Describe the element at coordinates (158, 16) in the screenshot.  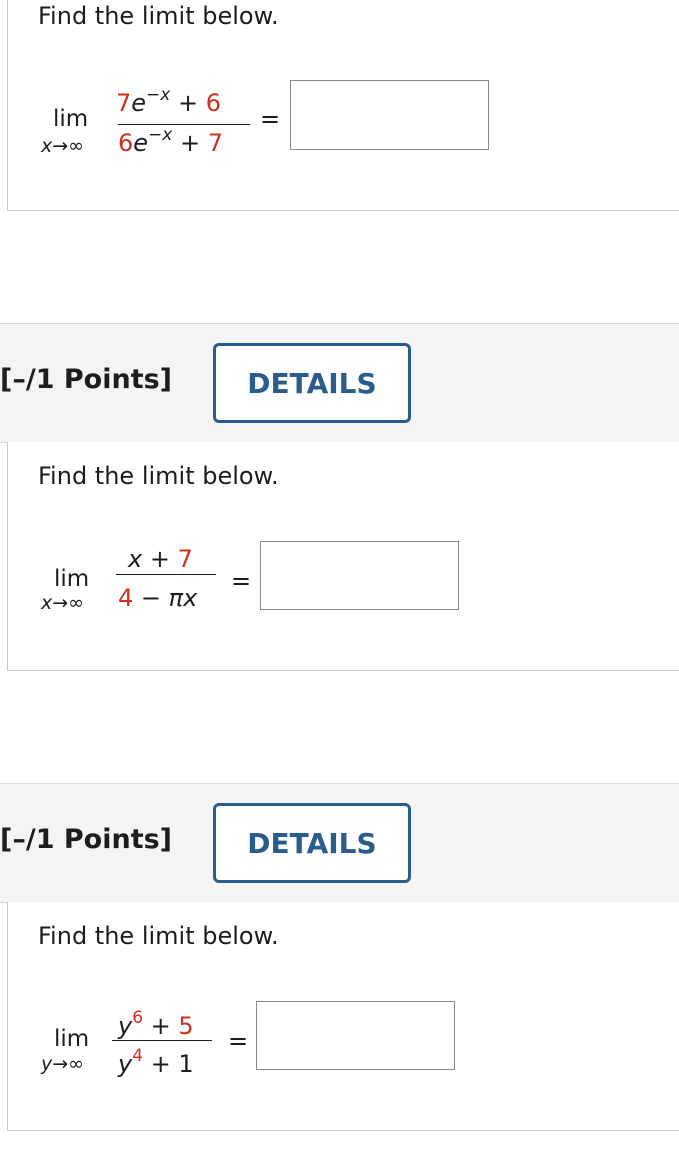
I see `question-1-prompt: Find the limit below.` at that location.